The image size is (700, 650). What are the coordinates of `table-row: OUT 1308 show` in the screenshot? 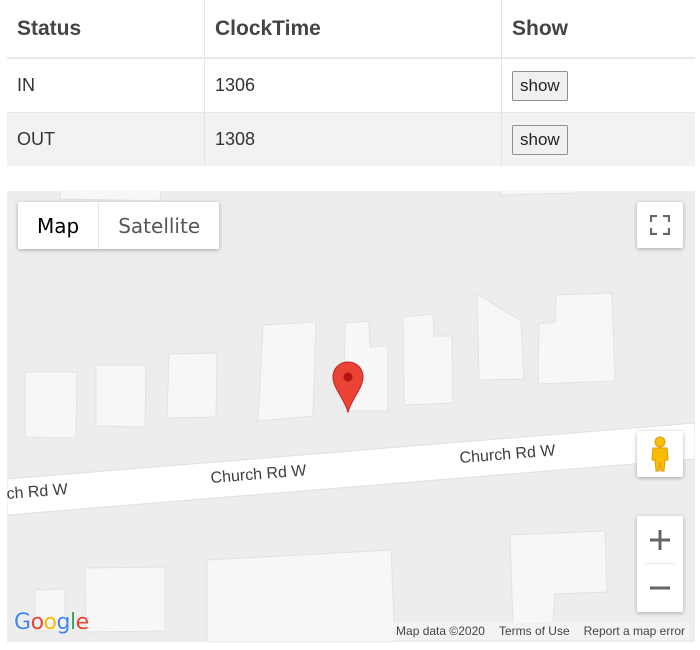 It's located at (351, 139).